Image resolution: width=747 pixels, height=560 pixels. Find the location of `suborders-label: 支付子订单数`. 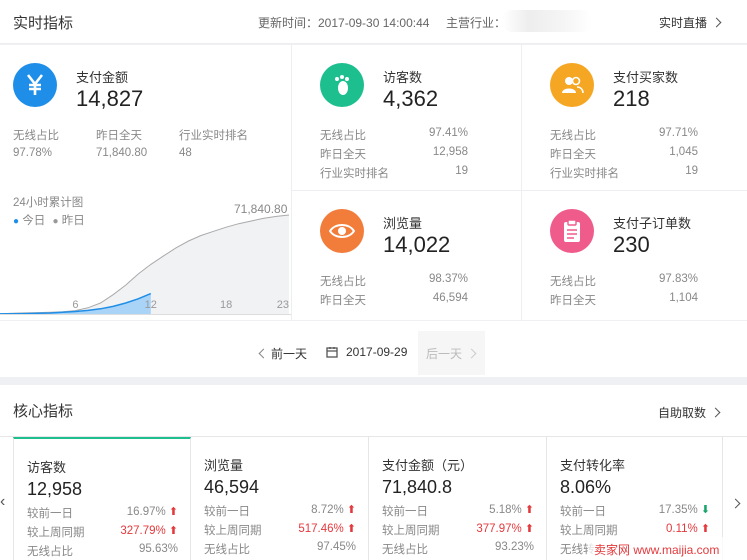

suborders-label: 支付子订单数 is located at coordinates (652, 223).